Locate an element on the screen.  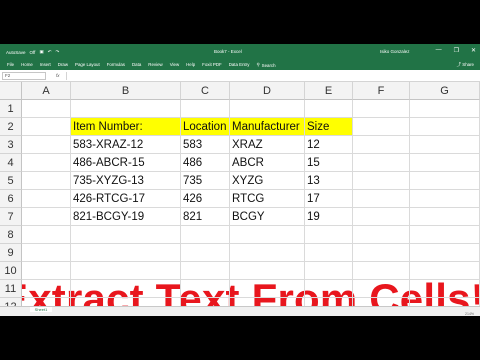
name-box: F2 is located at coordinates (24, 76).